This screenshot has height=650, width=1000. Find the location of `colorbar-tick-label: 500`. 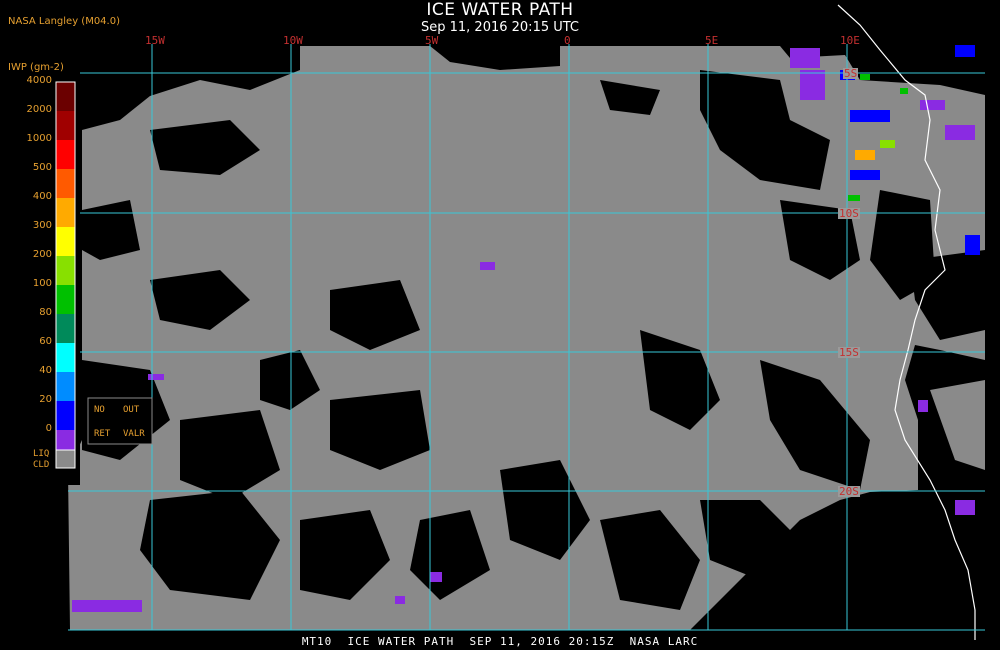

colorbar-tick-label: 500 is located at coordinates (42, 167).